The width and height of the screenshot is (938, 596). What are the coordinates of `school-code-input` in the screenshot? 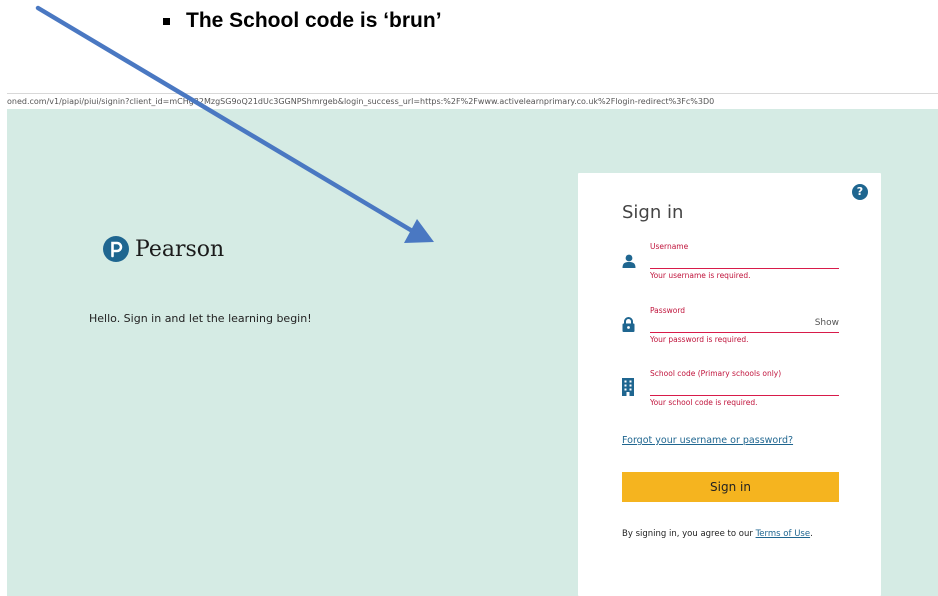 It's located at (744, 387).